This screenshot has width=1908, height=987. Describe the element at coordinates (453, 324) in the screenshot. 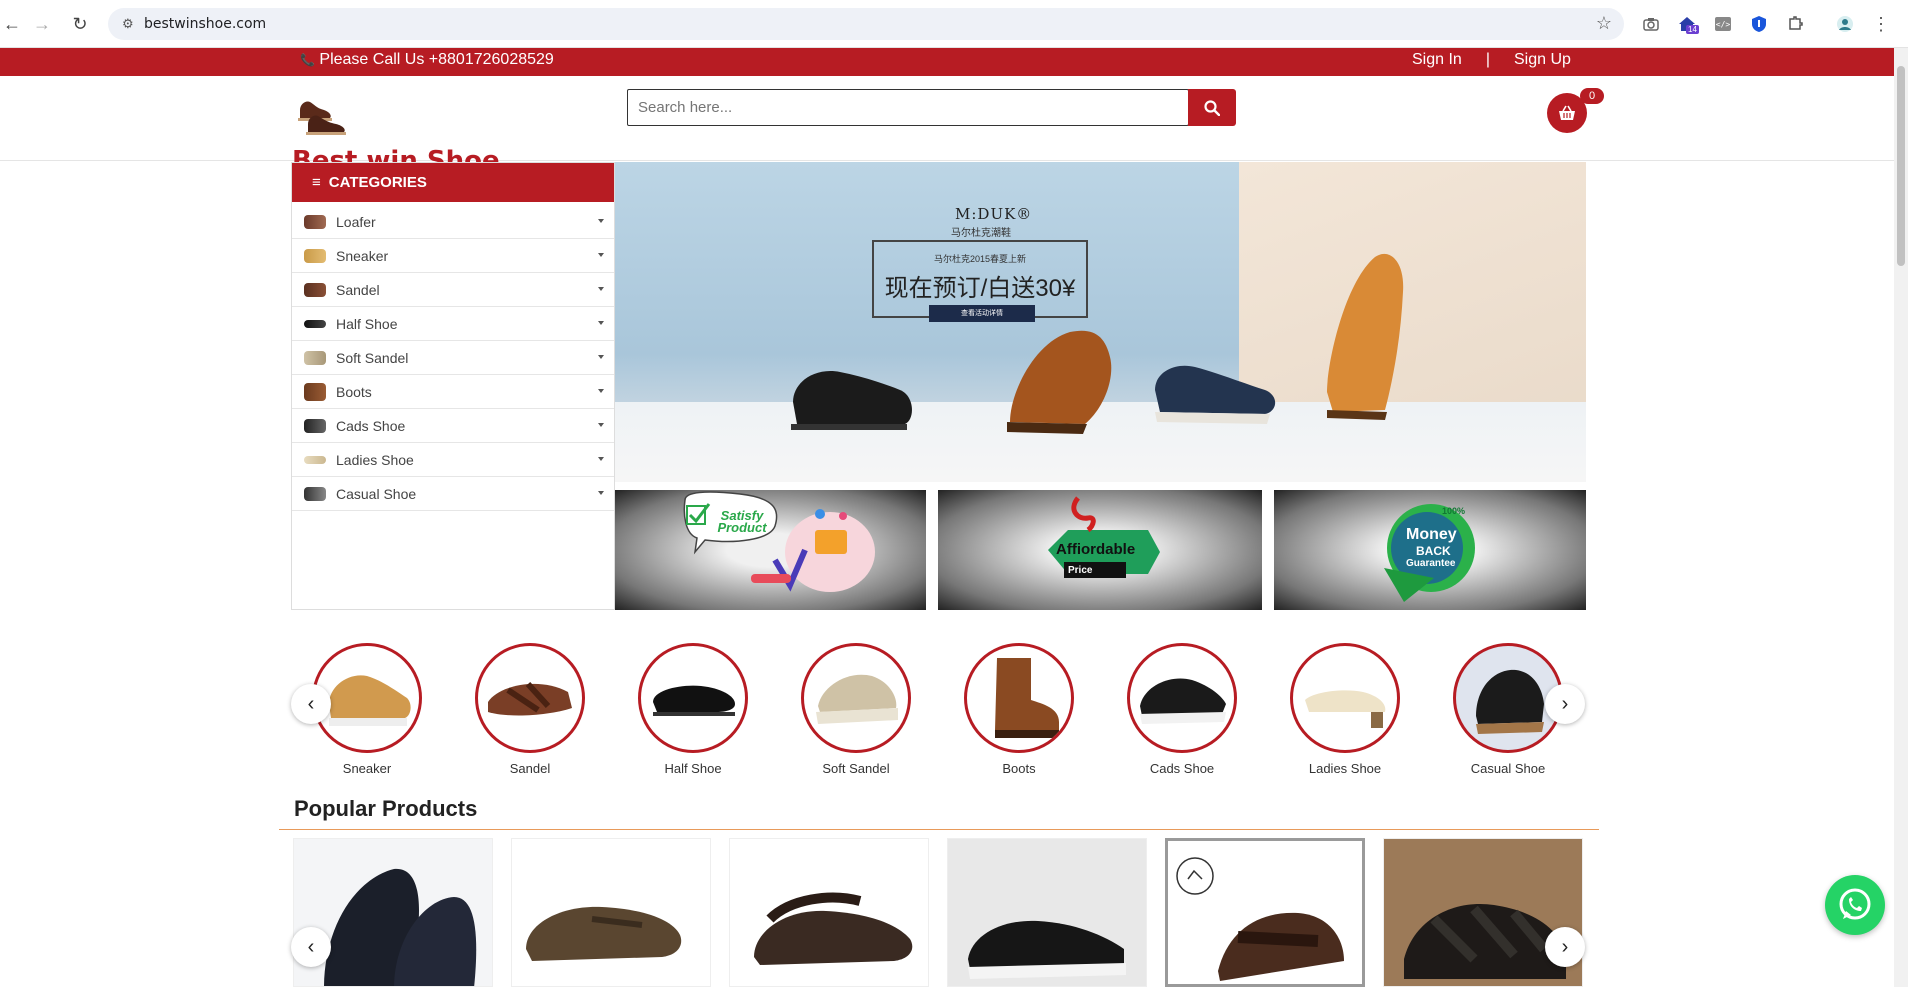

I see `category-item-half-shoe: Half Shoe` at that location.